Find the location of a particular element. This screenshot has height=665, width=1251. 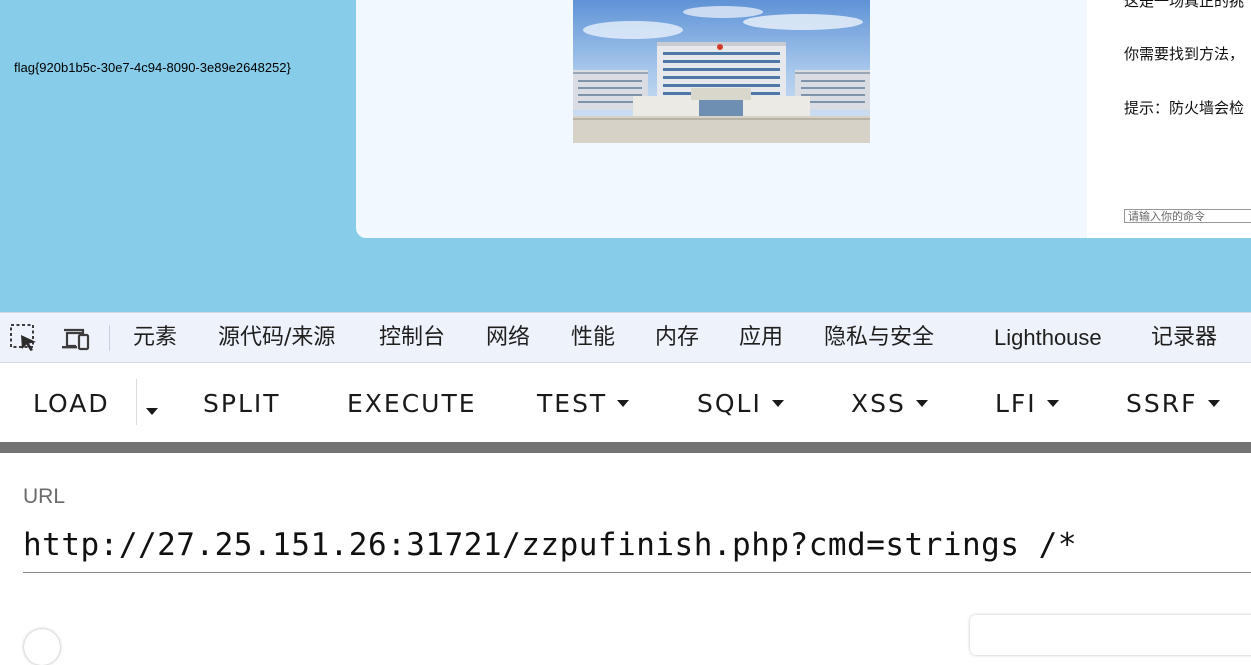

command-input is located at coordinates (1187, 216).